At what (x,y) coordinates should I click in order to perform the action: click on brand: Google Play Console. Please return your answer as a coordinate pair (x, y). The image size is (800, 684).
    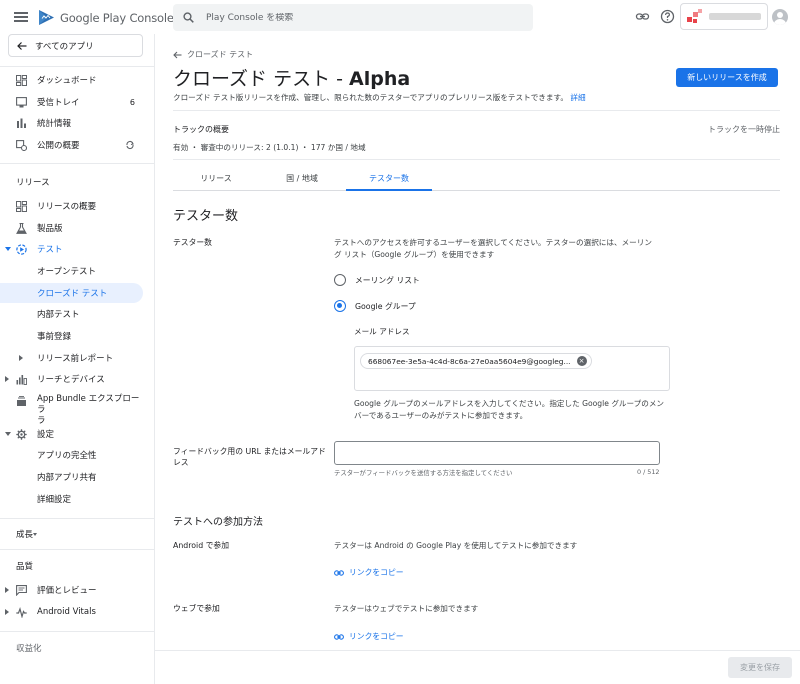
    Looking at the image, I should click on (106, 17).